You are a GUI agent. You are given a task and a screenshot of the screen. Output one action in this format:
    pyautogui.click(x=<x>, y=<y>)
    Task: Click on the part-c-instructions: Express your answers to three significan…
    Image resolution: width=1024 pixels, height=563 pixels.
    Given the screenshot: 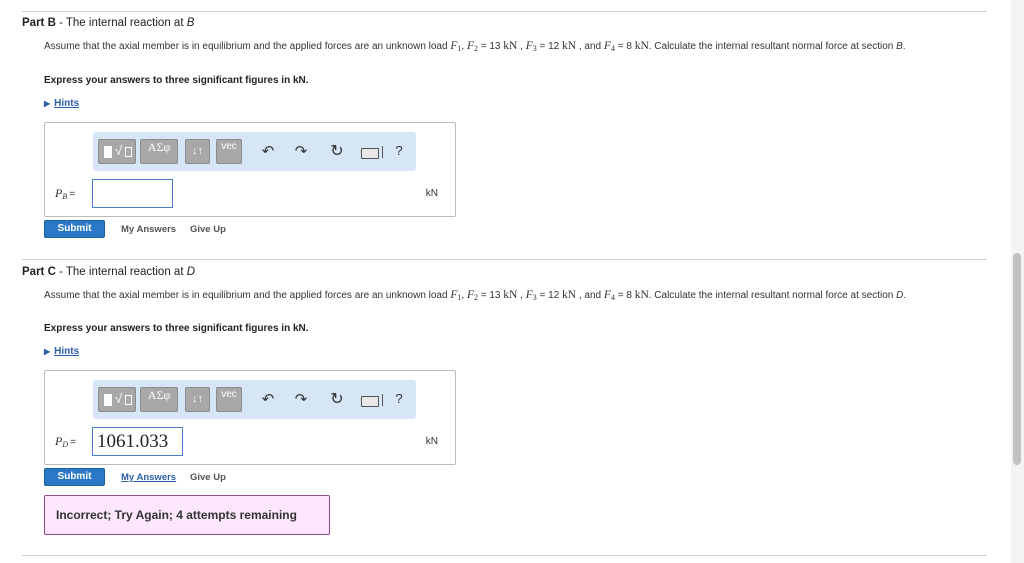 What is the action you would take?
    pyautogui.click(x=176, y=328)
    